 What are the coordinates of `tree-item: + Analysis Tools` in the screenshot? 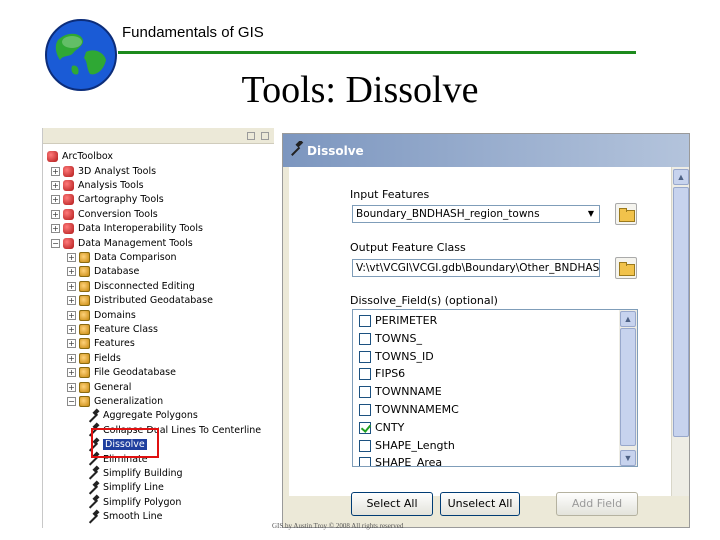 It's located at (97, 186).